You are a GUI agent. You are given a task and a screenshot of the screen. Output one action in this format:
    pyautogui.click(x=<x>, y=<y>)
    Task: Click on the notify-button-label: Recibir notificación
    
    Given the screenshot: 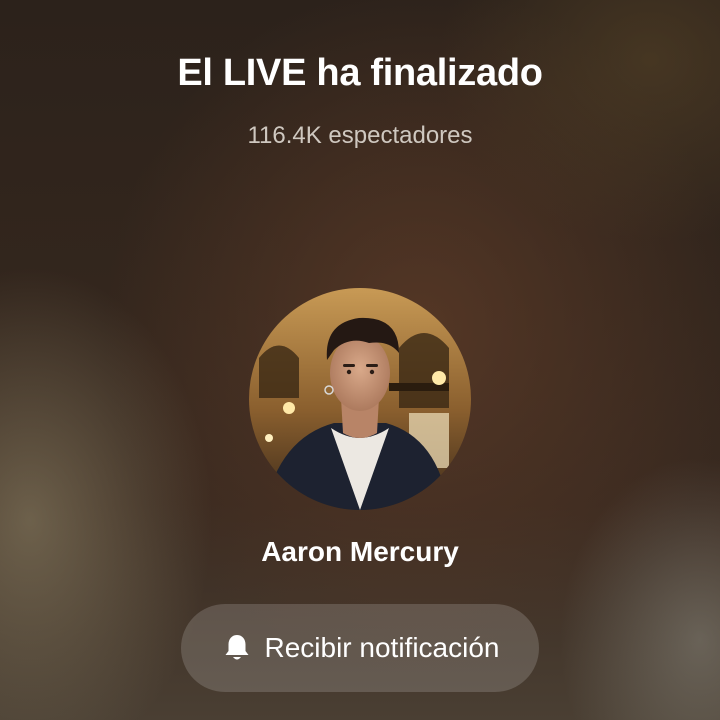 What is the action you would take?
    pyautogui.click(x=382, y=647)
    